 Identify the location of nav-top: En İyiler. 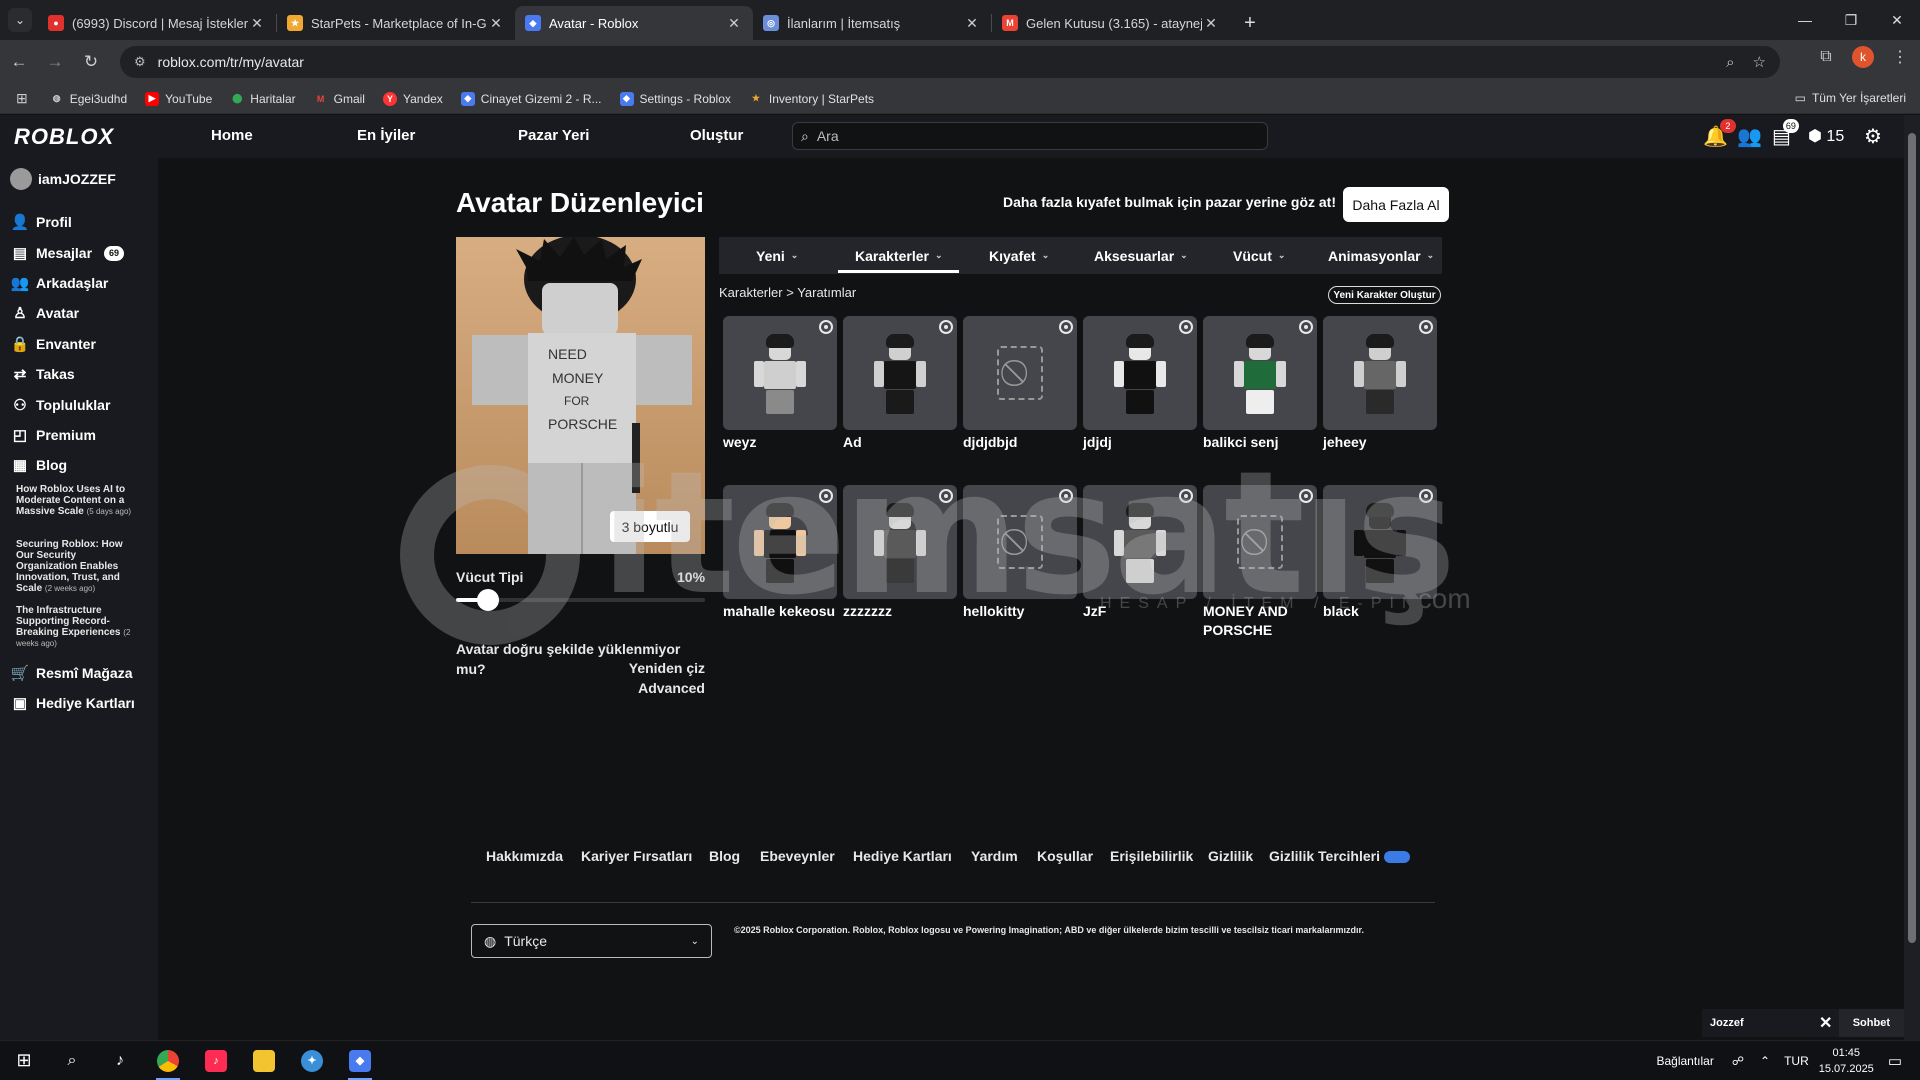
(386, 135).